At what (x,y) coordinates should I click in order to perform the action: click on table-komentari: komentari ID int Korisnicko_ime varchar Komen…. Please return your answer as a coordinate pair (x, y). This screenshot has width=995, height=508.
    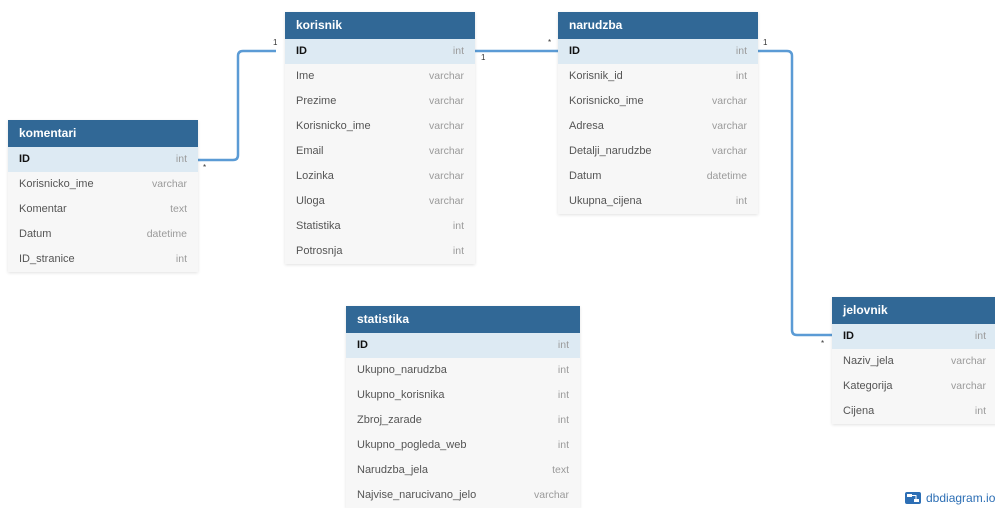
    Looking at the image, I should click on (103, 196).